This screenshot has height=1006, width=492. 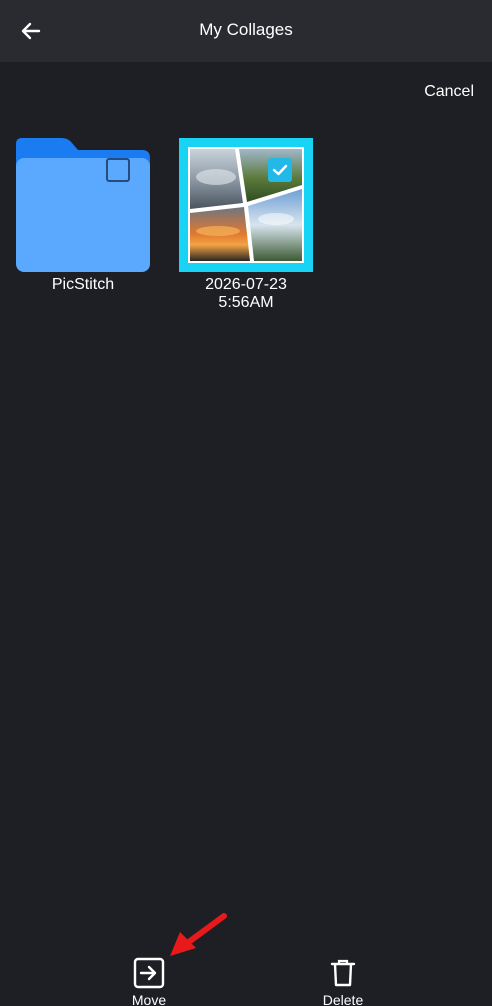 I want to click on page-title: My Collages, so click(x=246, y=29).